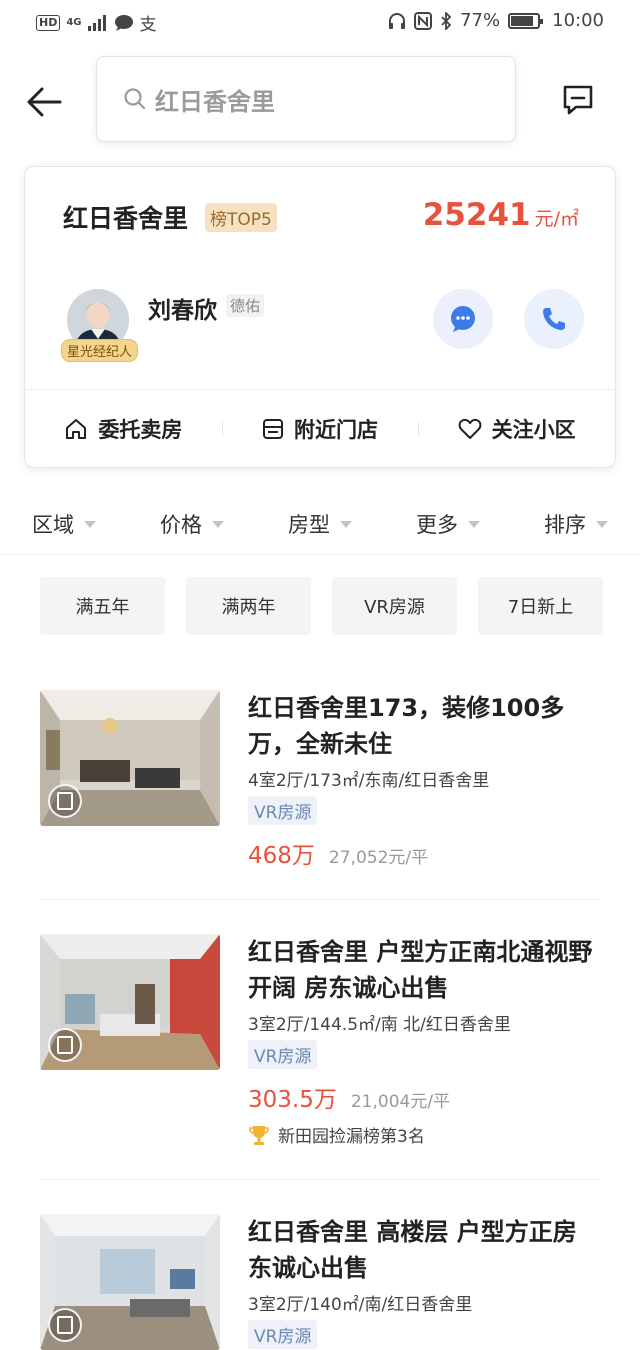 Image resolution: width=640 pixels, height=1350 pixels. I want to click on tag-vr: VR房源, so click(394, 606).